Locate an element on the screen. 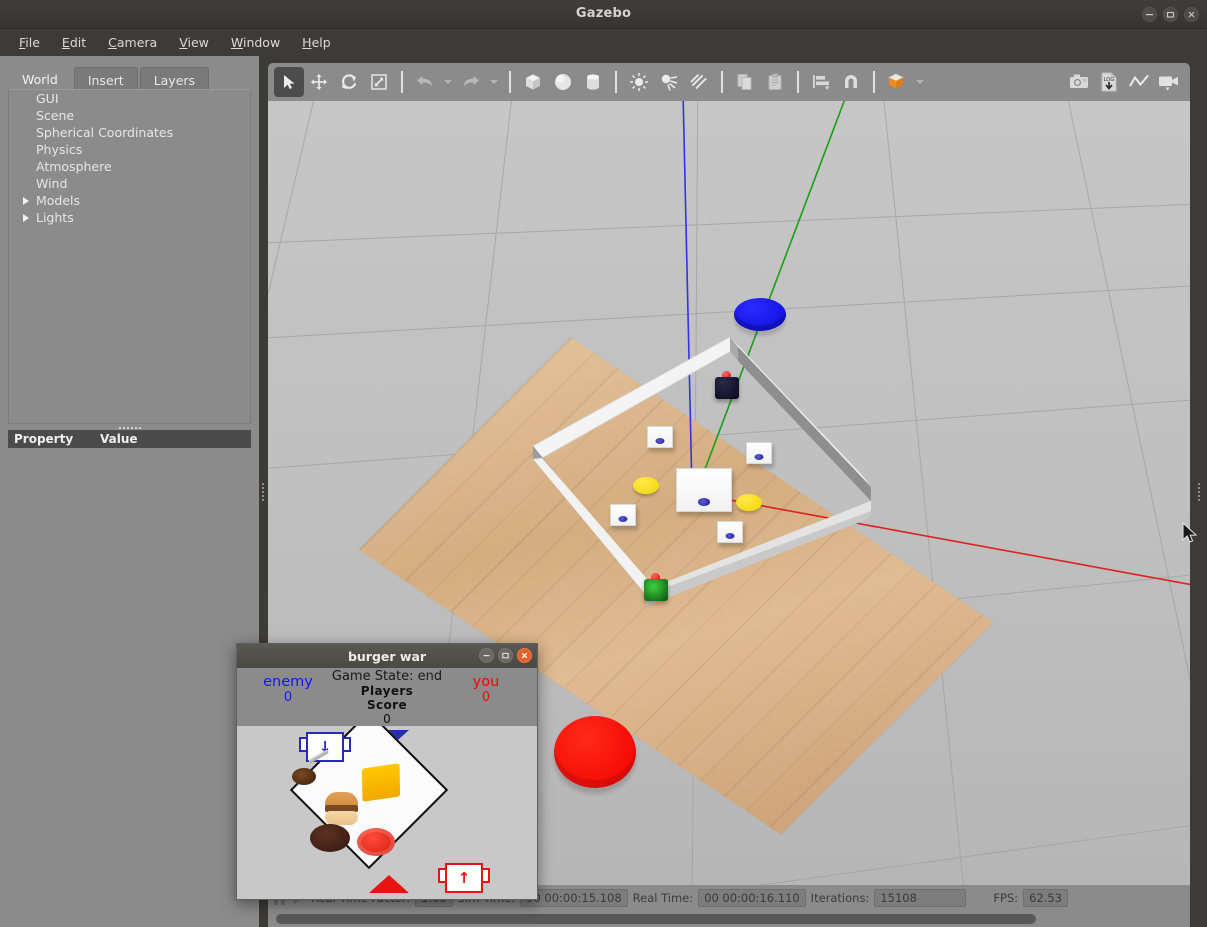  menu-window-label: indow is located at coordinates (261, 42).